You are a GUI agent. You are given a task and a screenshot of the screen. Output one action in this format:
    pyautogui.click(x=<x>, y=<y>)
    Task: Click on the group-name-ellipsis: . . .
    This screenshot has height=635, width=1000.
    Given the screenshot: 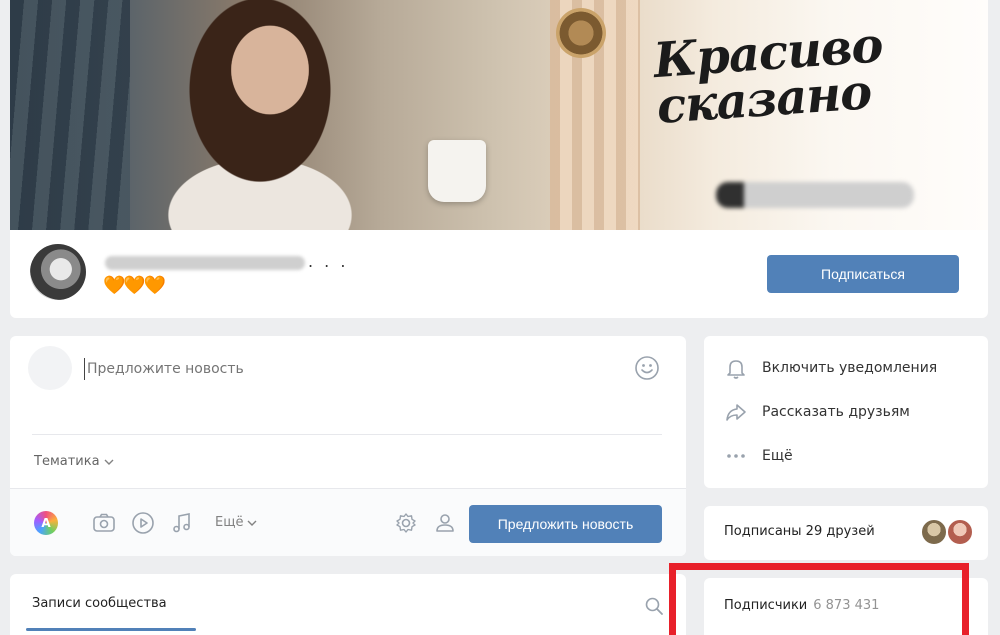 What is the action you would take?
    pyautogui.click(x=328, y=261)
    